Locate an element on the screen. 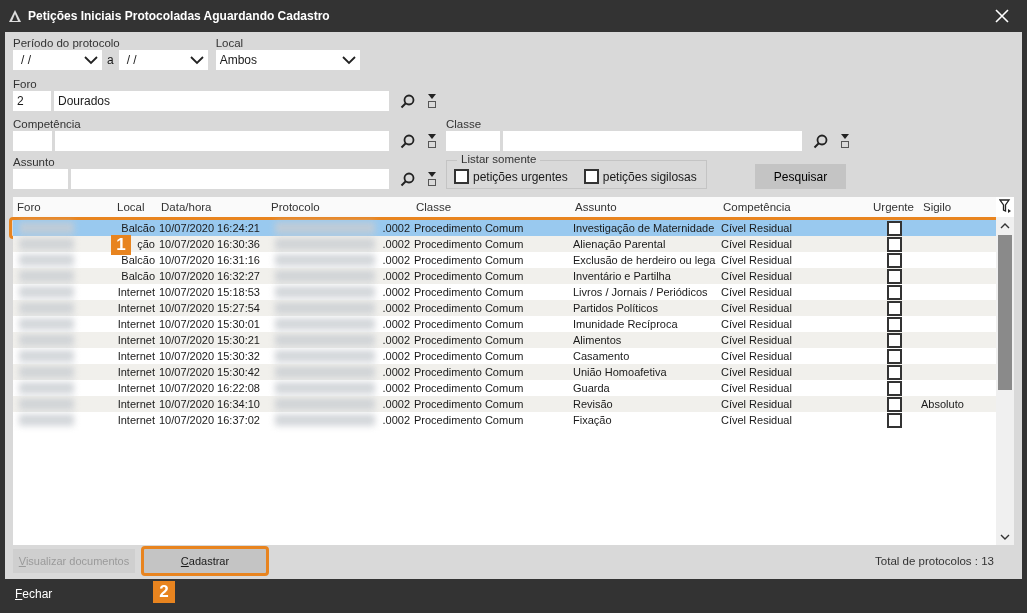 The height and width of the screenshot is (613, 1027). field-label: Foro is located at coordinates (25, 84).